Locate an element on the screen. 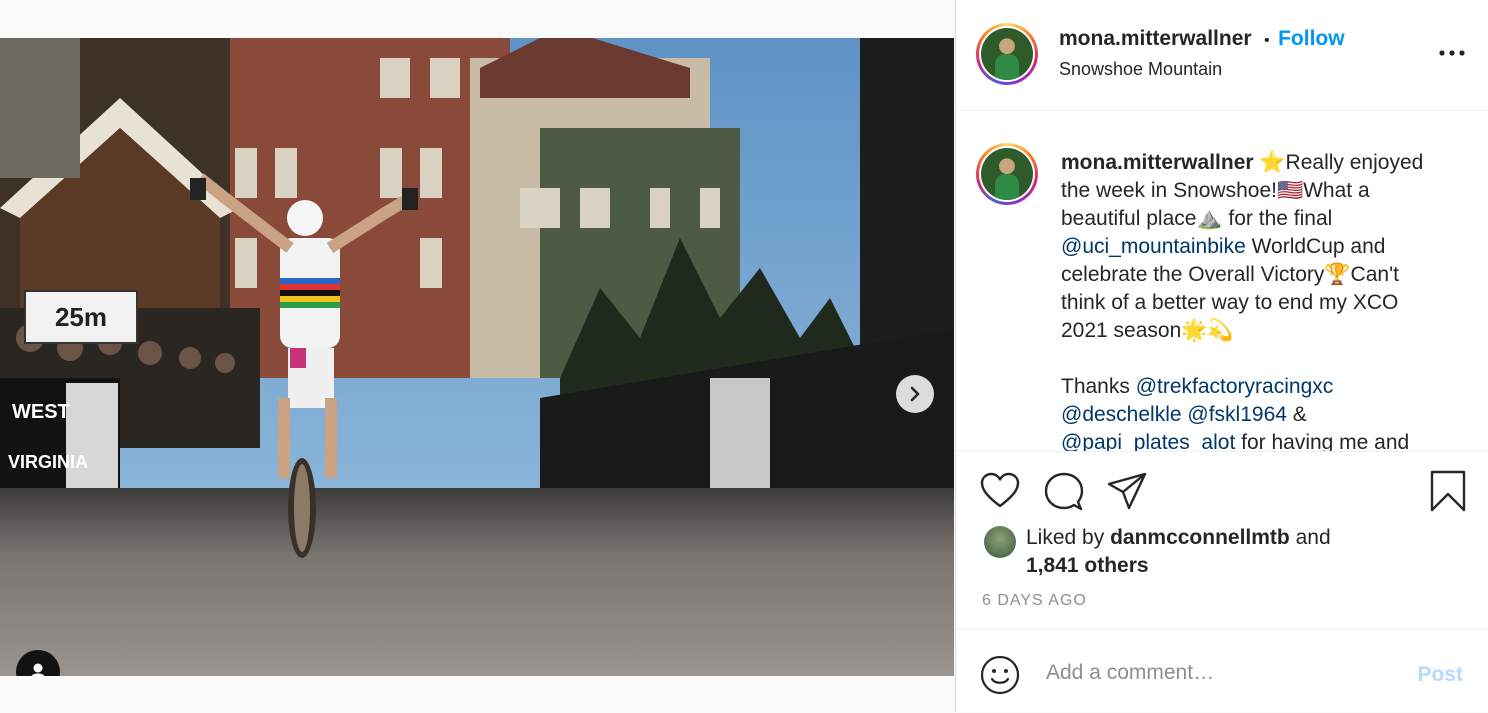 The width and height of the screenshot is (1488, 713). caption-line-4: WorldCup and is located at coordinates (1315, 246).